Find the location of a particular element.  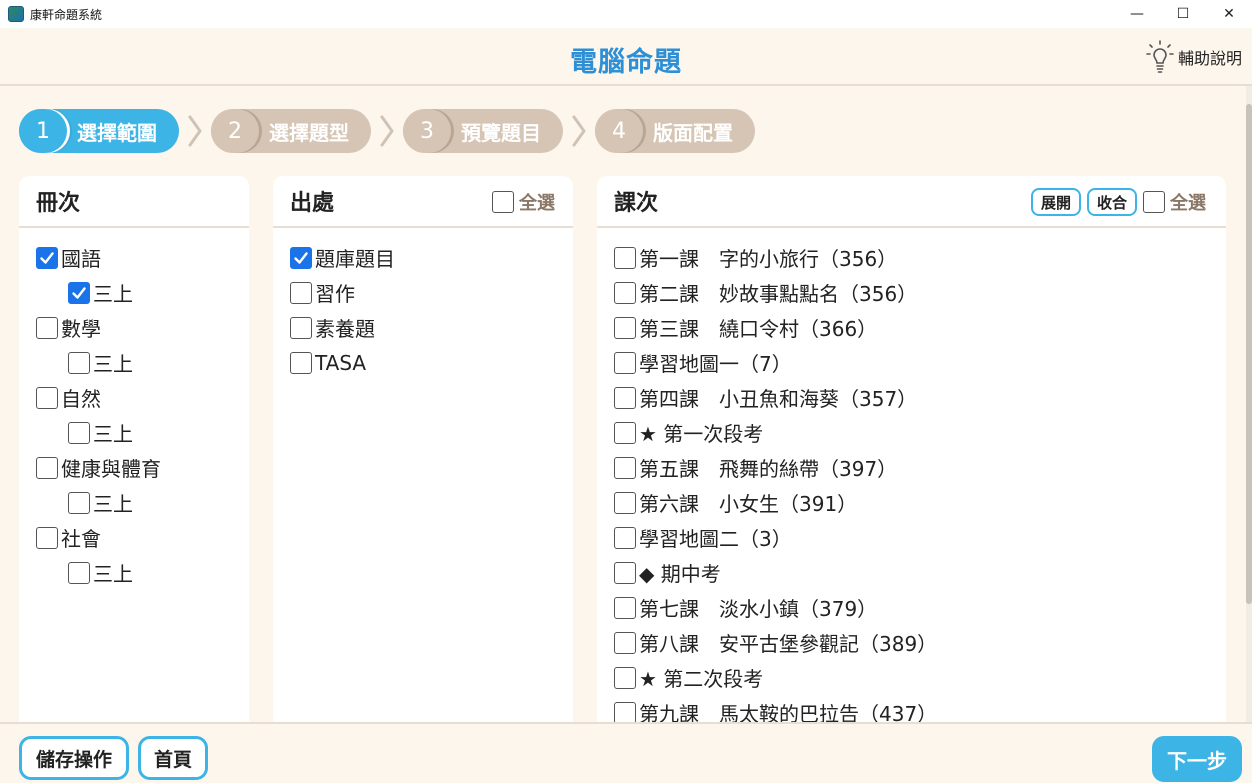

page-scrollbar is located at coordinates (1249, 404).